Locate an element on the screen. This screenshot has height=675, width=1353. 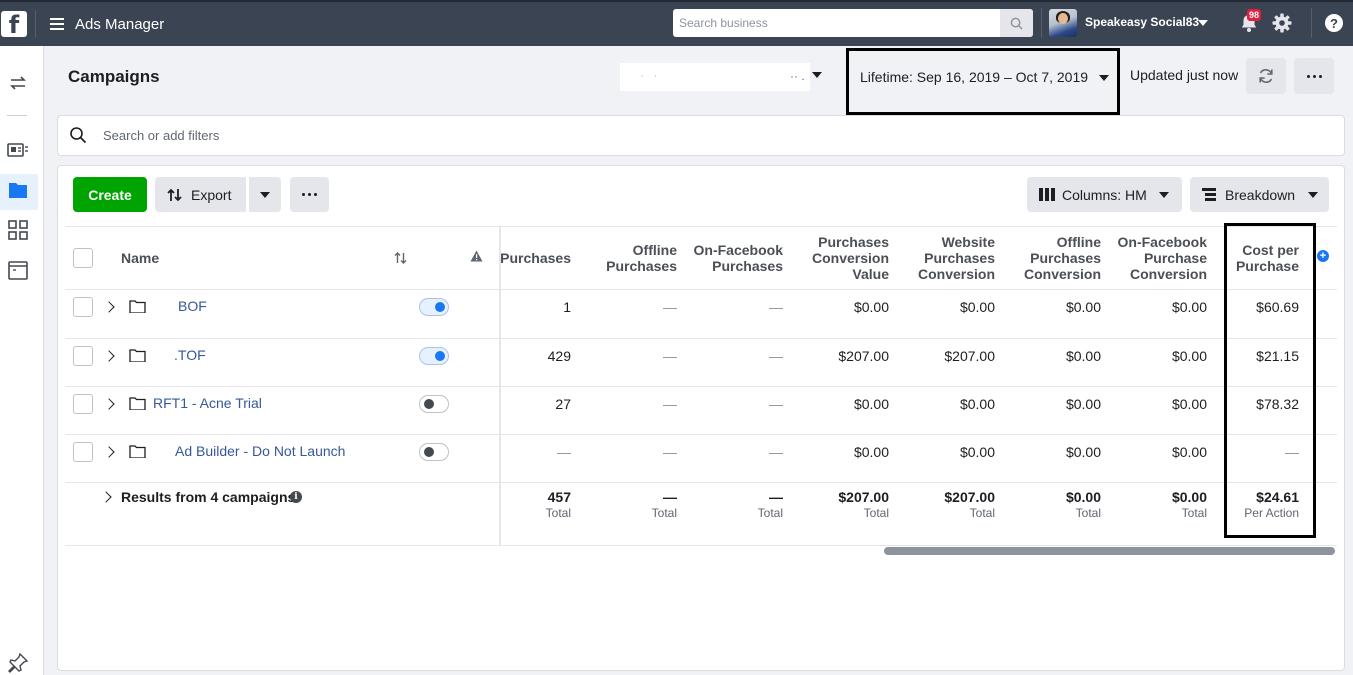
refresh-icon is located at coordinates (1266, 76).